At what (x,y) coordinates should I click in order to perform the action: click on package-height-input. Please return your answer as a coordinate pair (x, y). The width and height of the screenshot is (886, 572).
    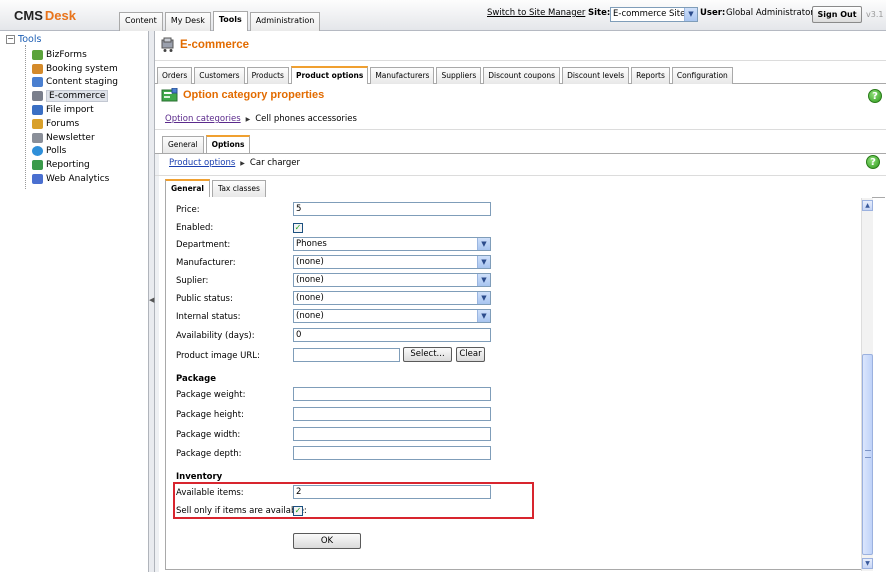
    Looking at the image, I should click on (392, 414).